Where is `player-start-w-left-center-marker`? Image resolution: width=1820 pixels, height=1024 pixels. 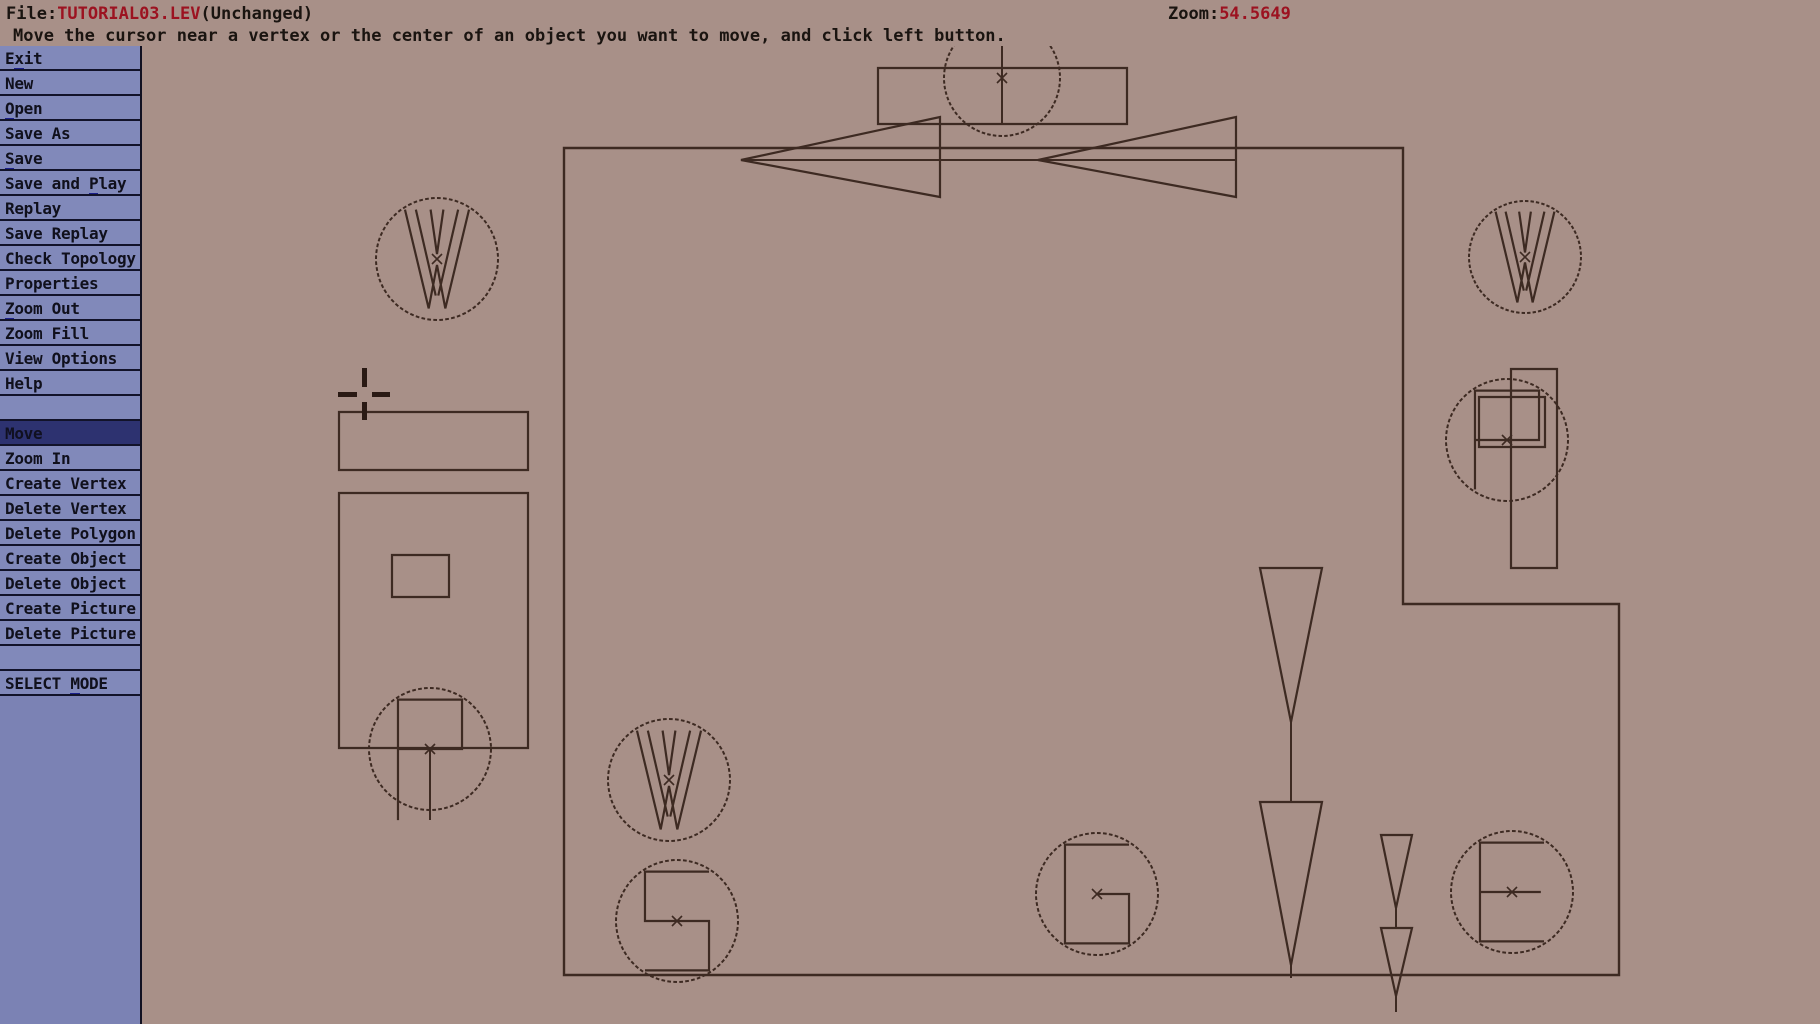 player-start-w-left-center-marker is located at coordinates (437, 259).